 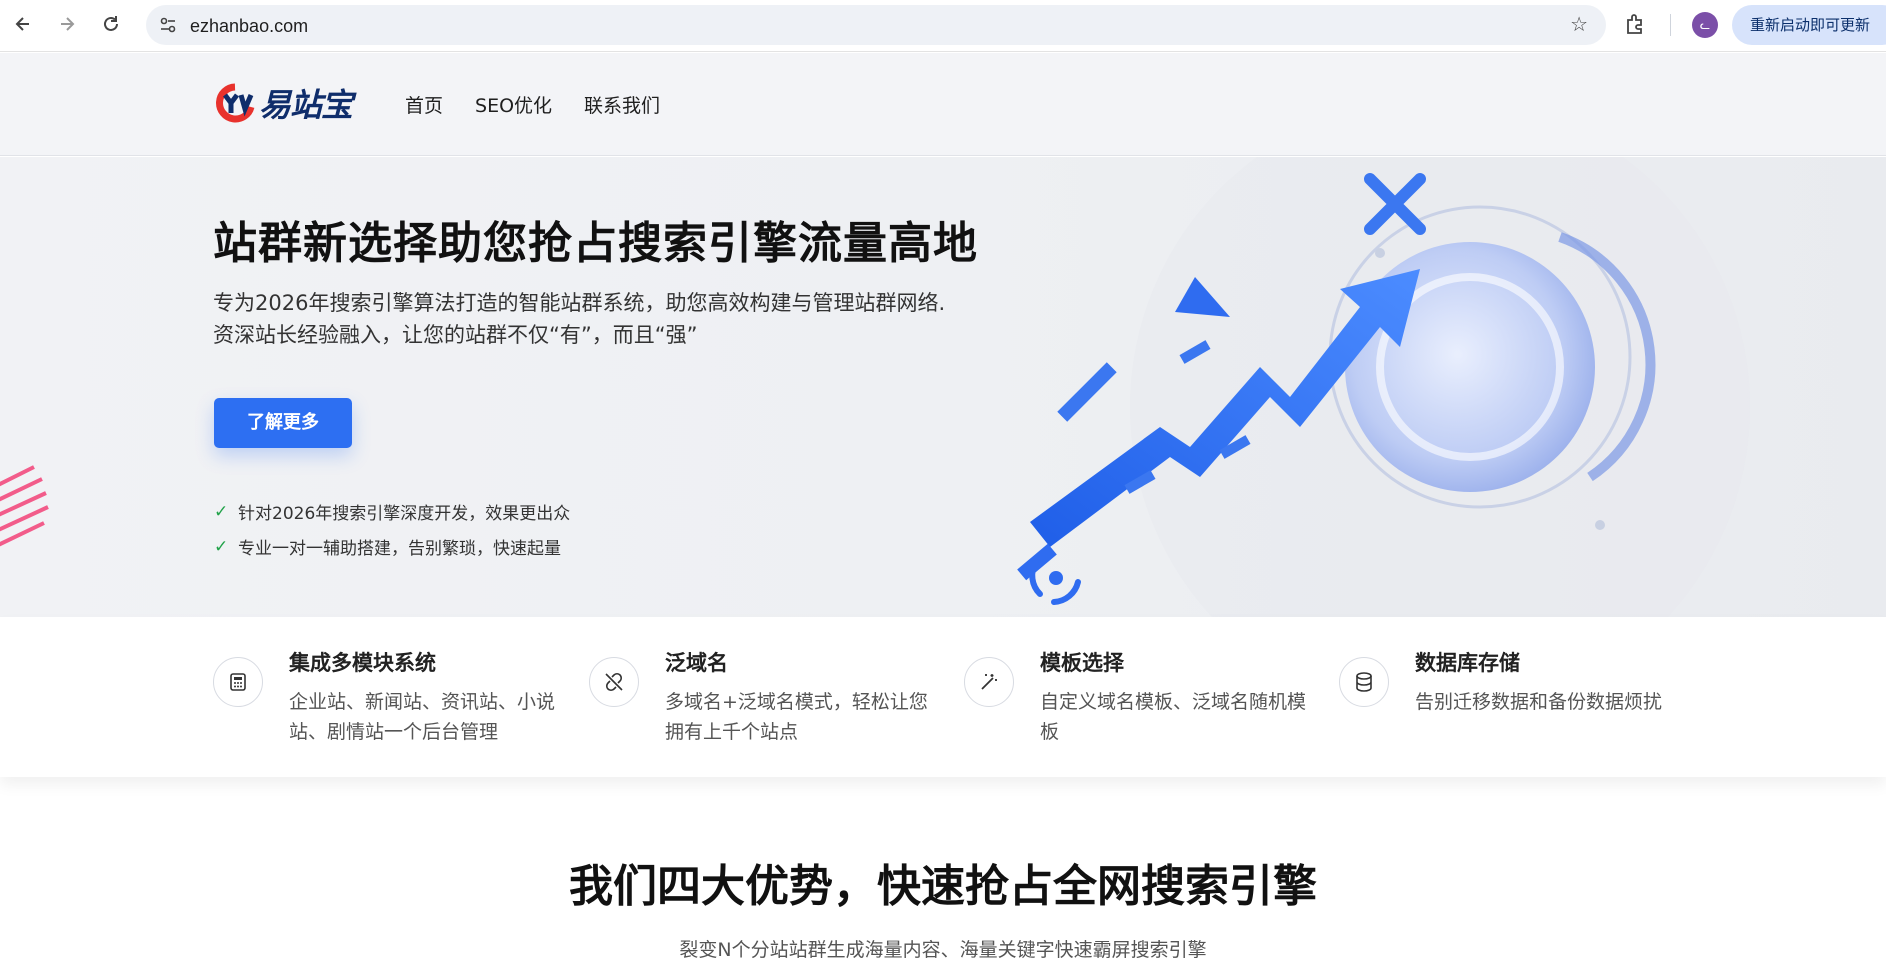 I want to click on nav-item-seo: SEO优化, so click(x=513, y=104).